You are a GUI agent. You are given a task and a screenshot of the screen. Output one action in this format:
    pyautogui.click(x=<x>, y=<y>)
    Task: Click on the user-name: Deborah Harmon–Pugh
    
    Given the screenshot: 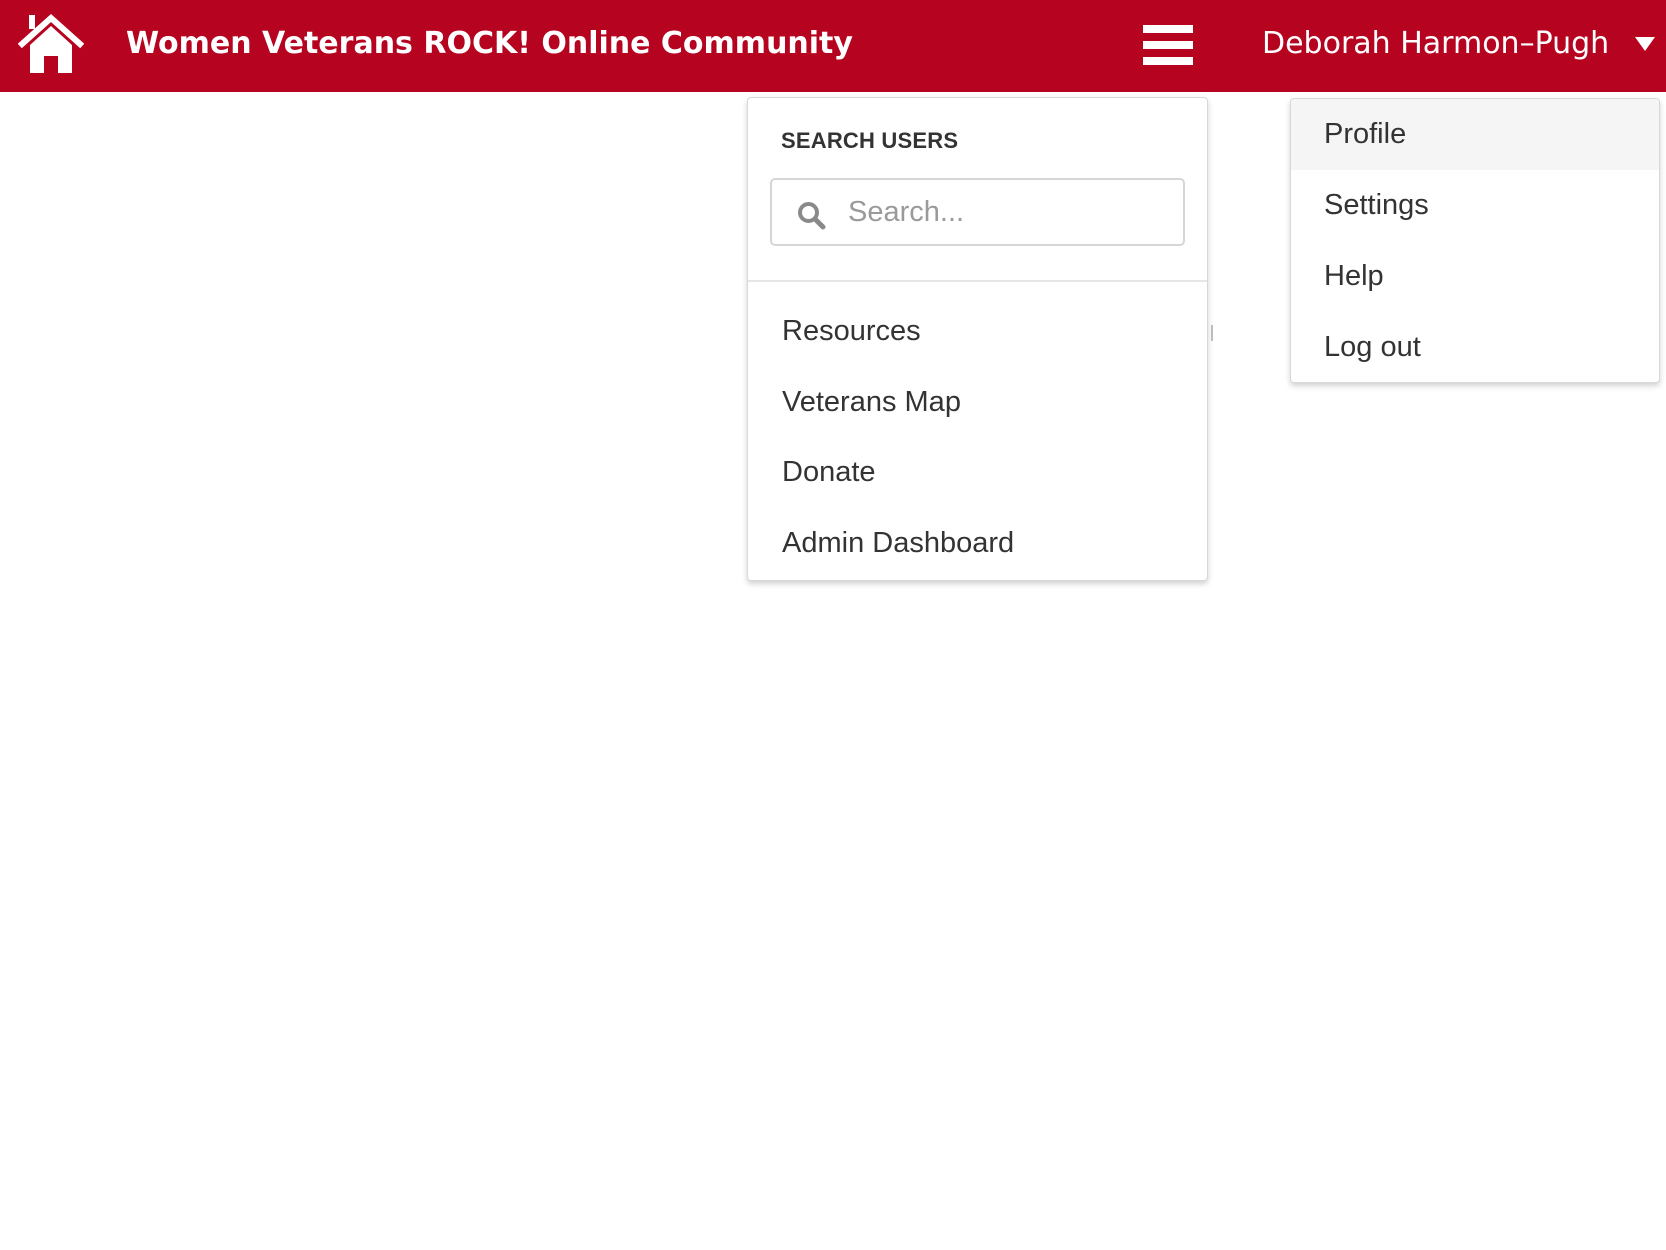 What is the action you would take?
    pyautogui.click(x=1436, y=43)
    